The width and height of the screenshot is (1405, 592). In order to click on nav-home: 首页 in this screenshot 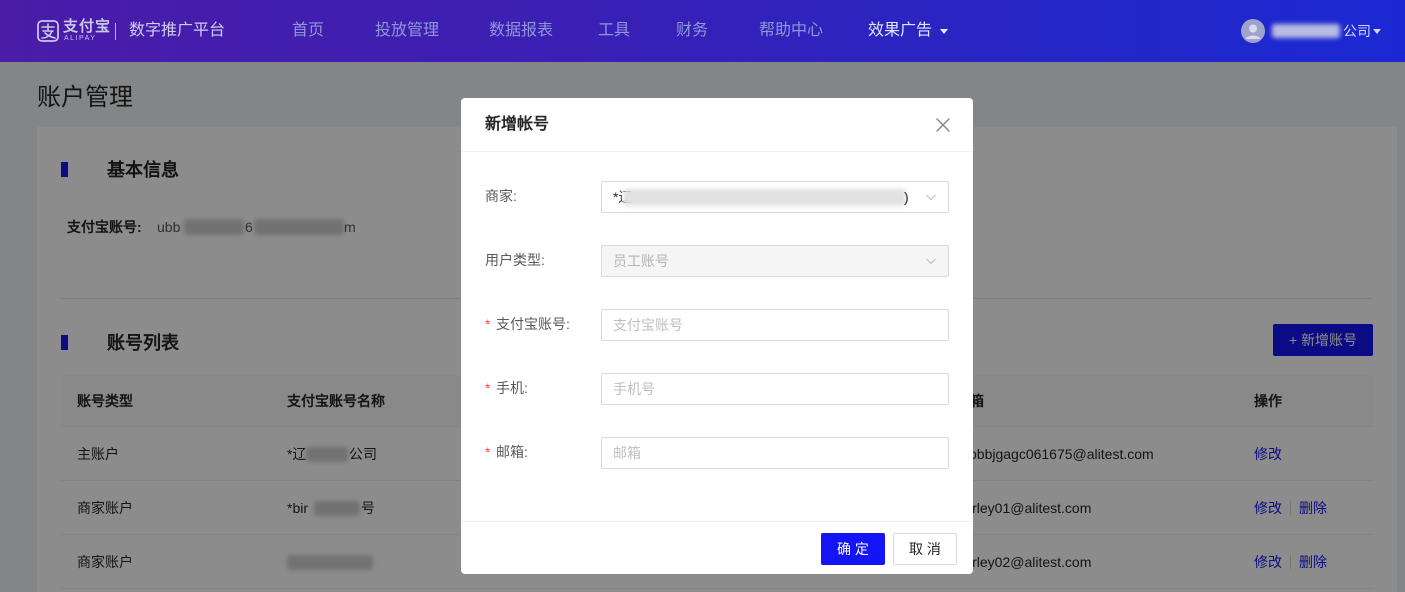, I will do `click(308, 31)`.